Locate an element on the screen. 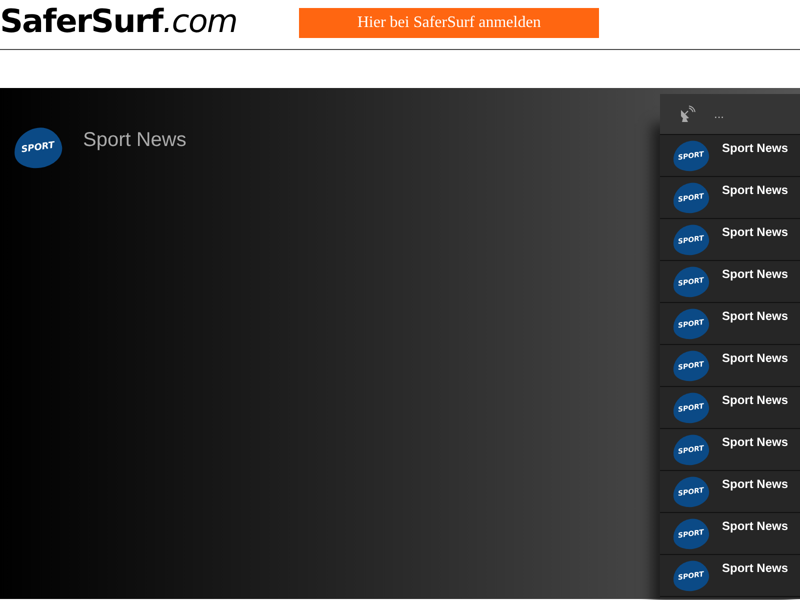 This screenshot has height=600, width=800. satellite-dish-icon is located at coordinates (687, 114).